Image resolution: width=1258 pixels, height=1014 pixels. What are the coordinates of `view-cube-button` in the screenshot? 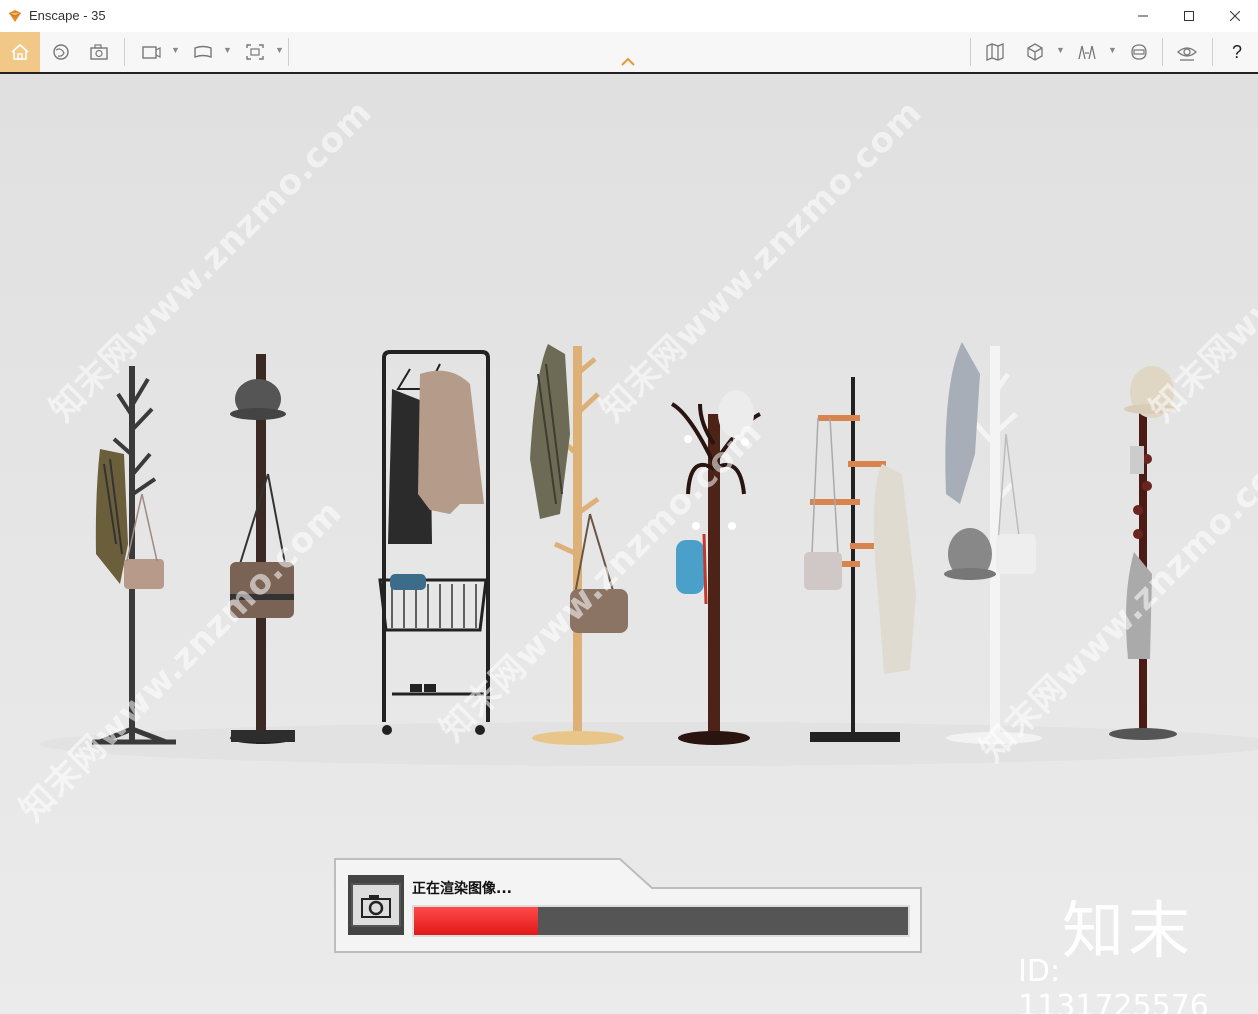 It's located at (1035, 52).